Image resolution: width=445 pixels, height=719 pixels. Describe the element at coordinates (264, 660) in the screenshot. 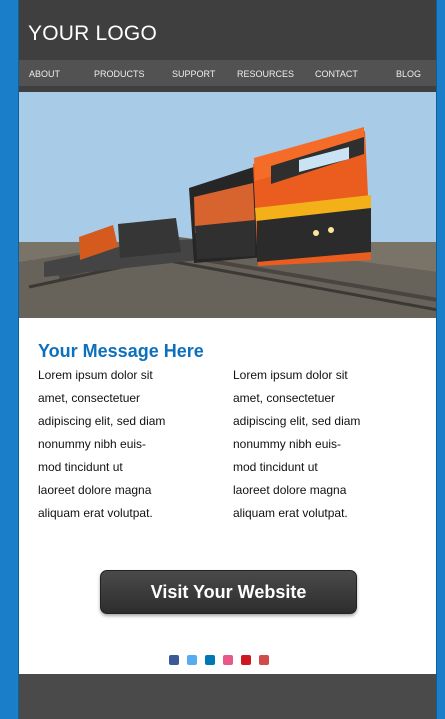

I see `rss-icon` at that location.